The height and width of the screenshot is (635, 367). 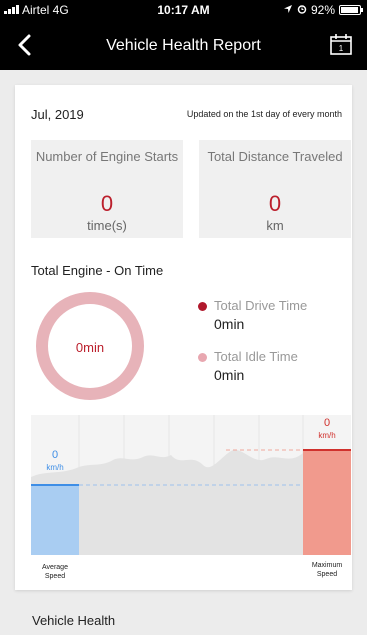 I want to click on maximum-speed-bar, so click(x=327, y=502).